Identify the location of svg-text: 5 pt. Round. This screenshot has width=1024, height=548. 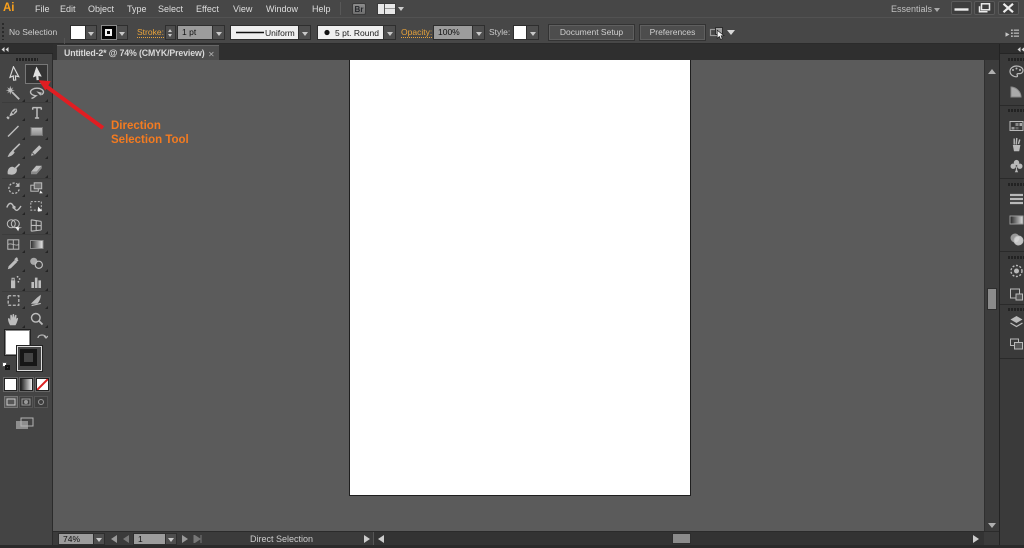
(357, 33).